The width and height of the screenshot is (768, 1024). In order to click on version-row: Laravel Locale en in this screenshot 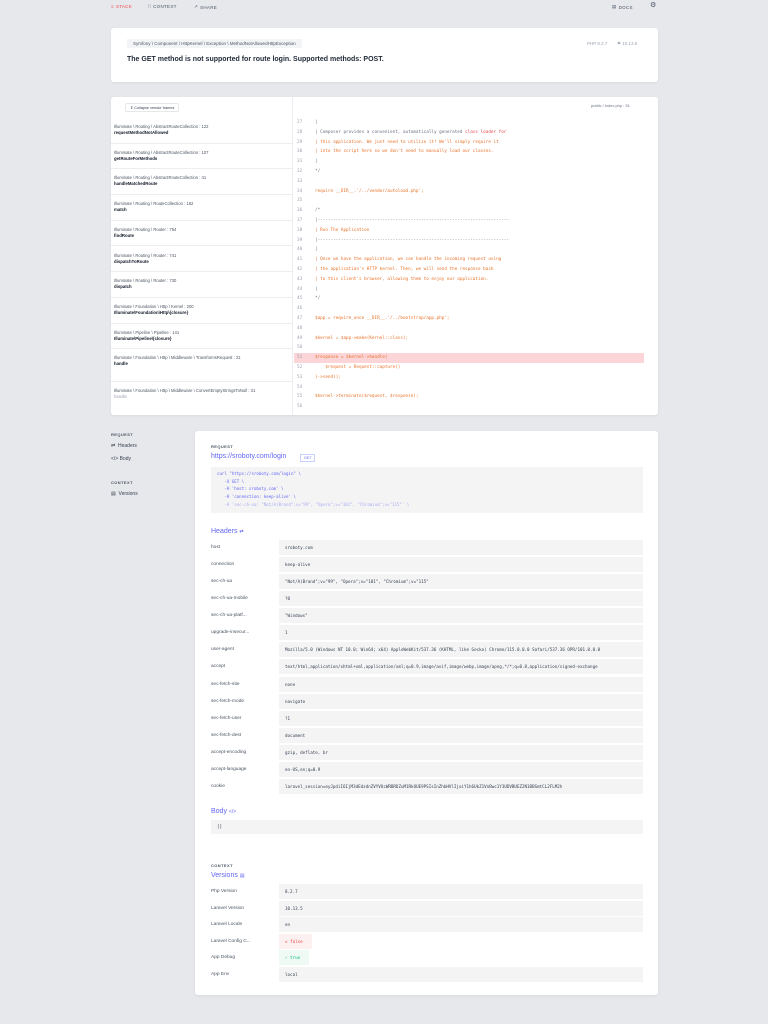, I will do `click(427, 925)`.